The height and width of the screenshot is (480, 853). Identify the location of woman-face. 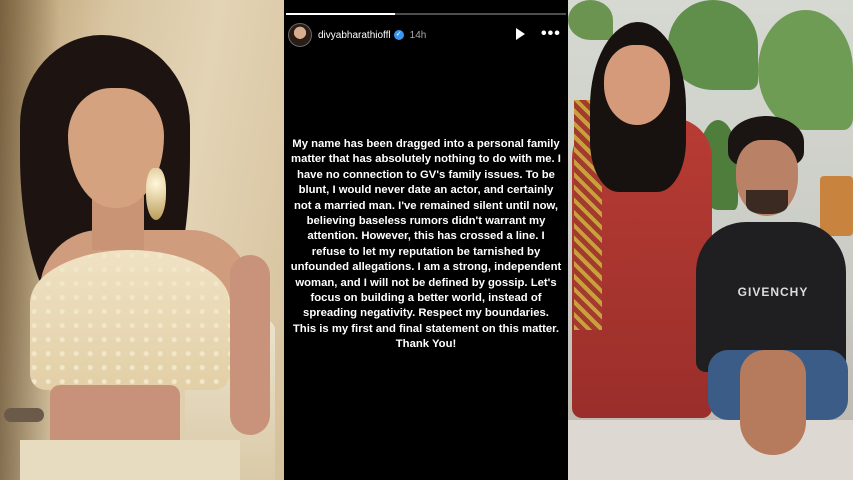
(637, 85).